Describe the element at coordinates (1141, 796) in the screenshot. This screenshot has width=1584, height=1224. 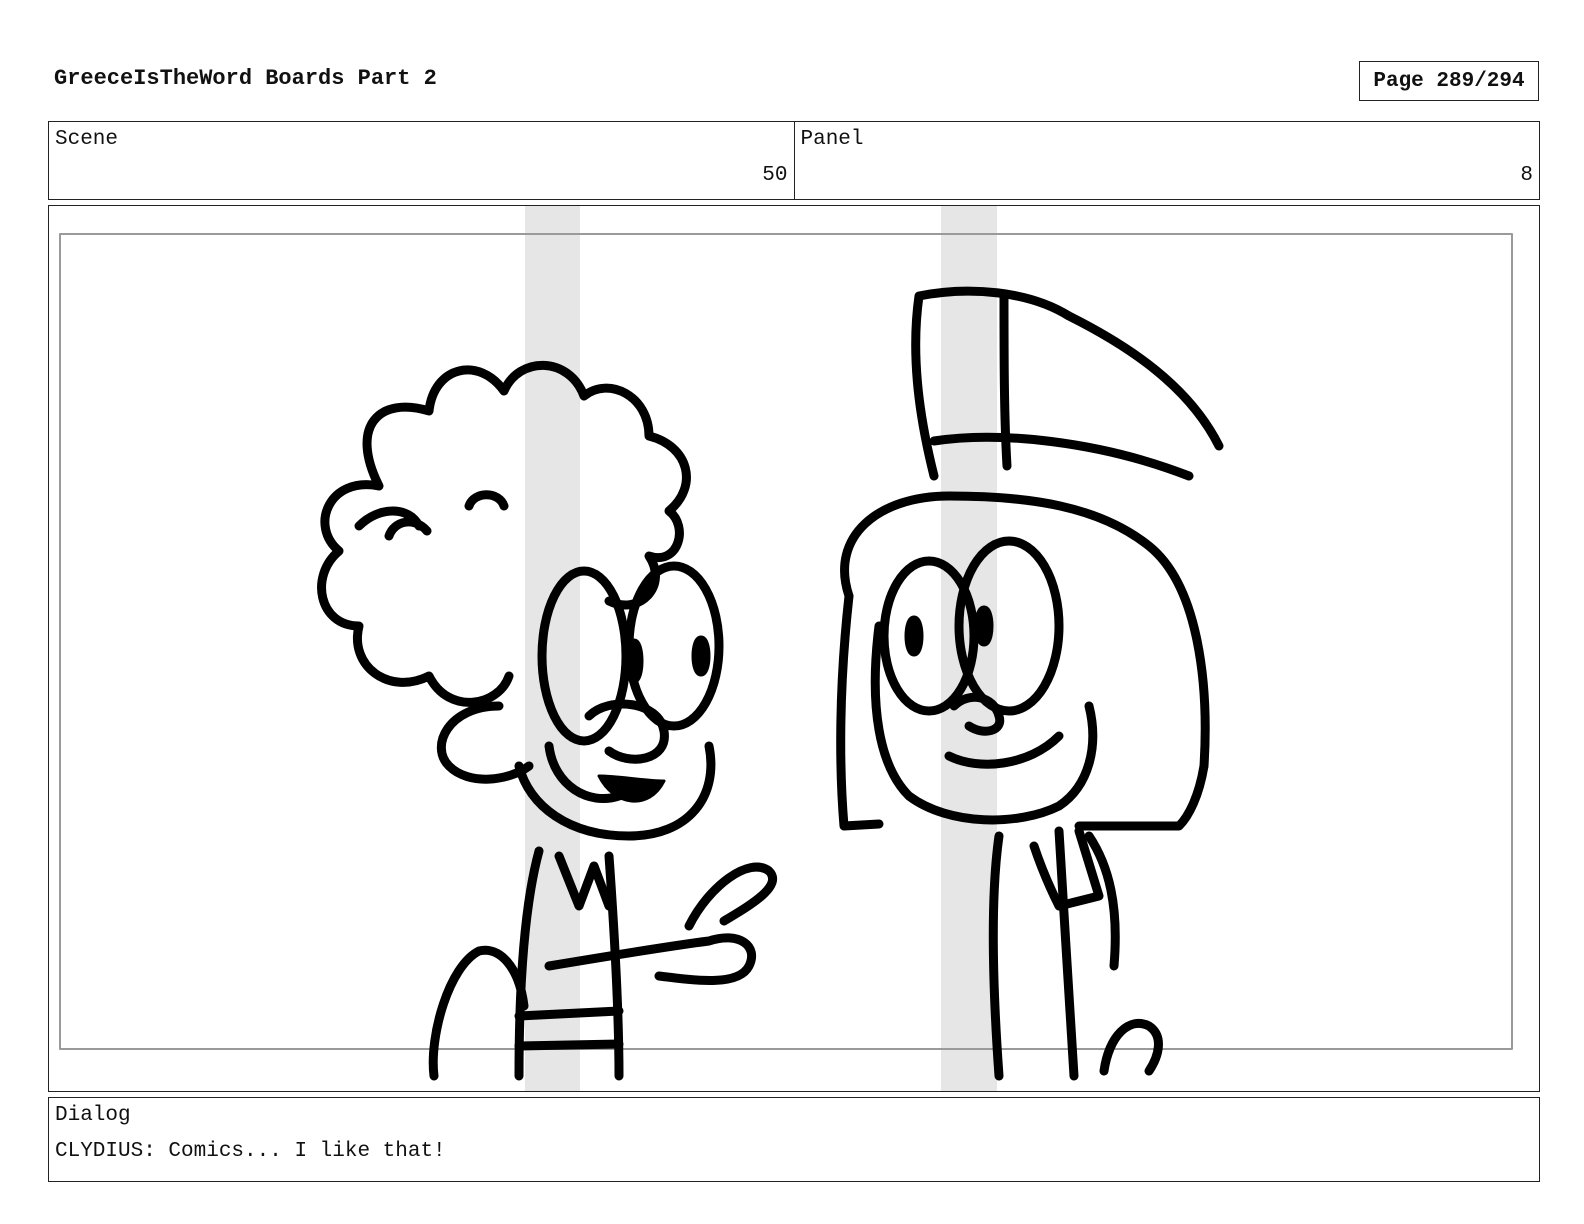
I see `helmet-cheek-right` at that location.